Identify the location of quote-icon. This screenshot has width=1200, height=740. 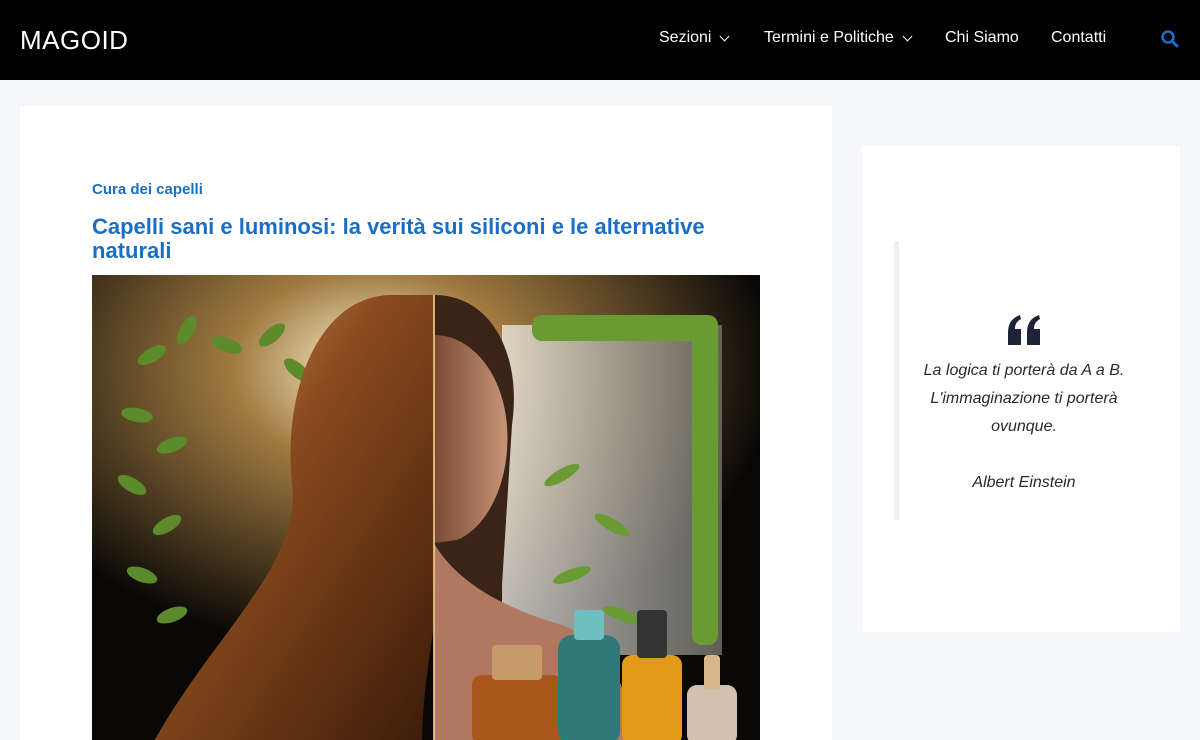
(1024, 330).